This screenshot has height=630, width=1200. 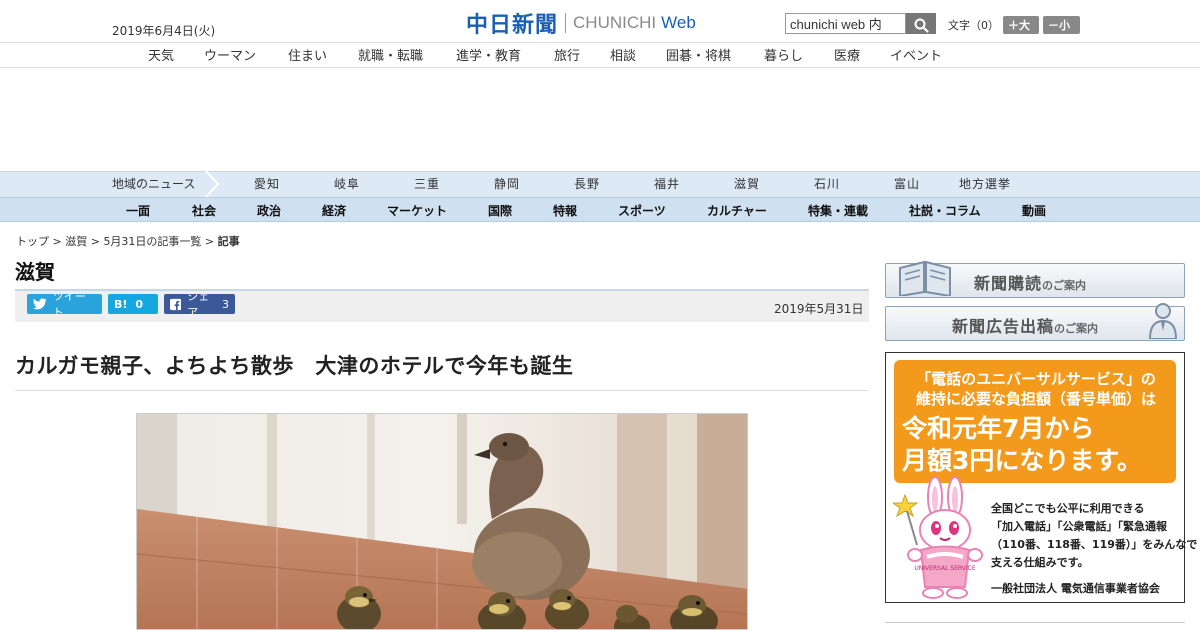 What do you see at coordinates (1022, 460) in the screenshot?
I see `ad-headline: 月額3円になります。` at bounding box center [1022, 460].